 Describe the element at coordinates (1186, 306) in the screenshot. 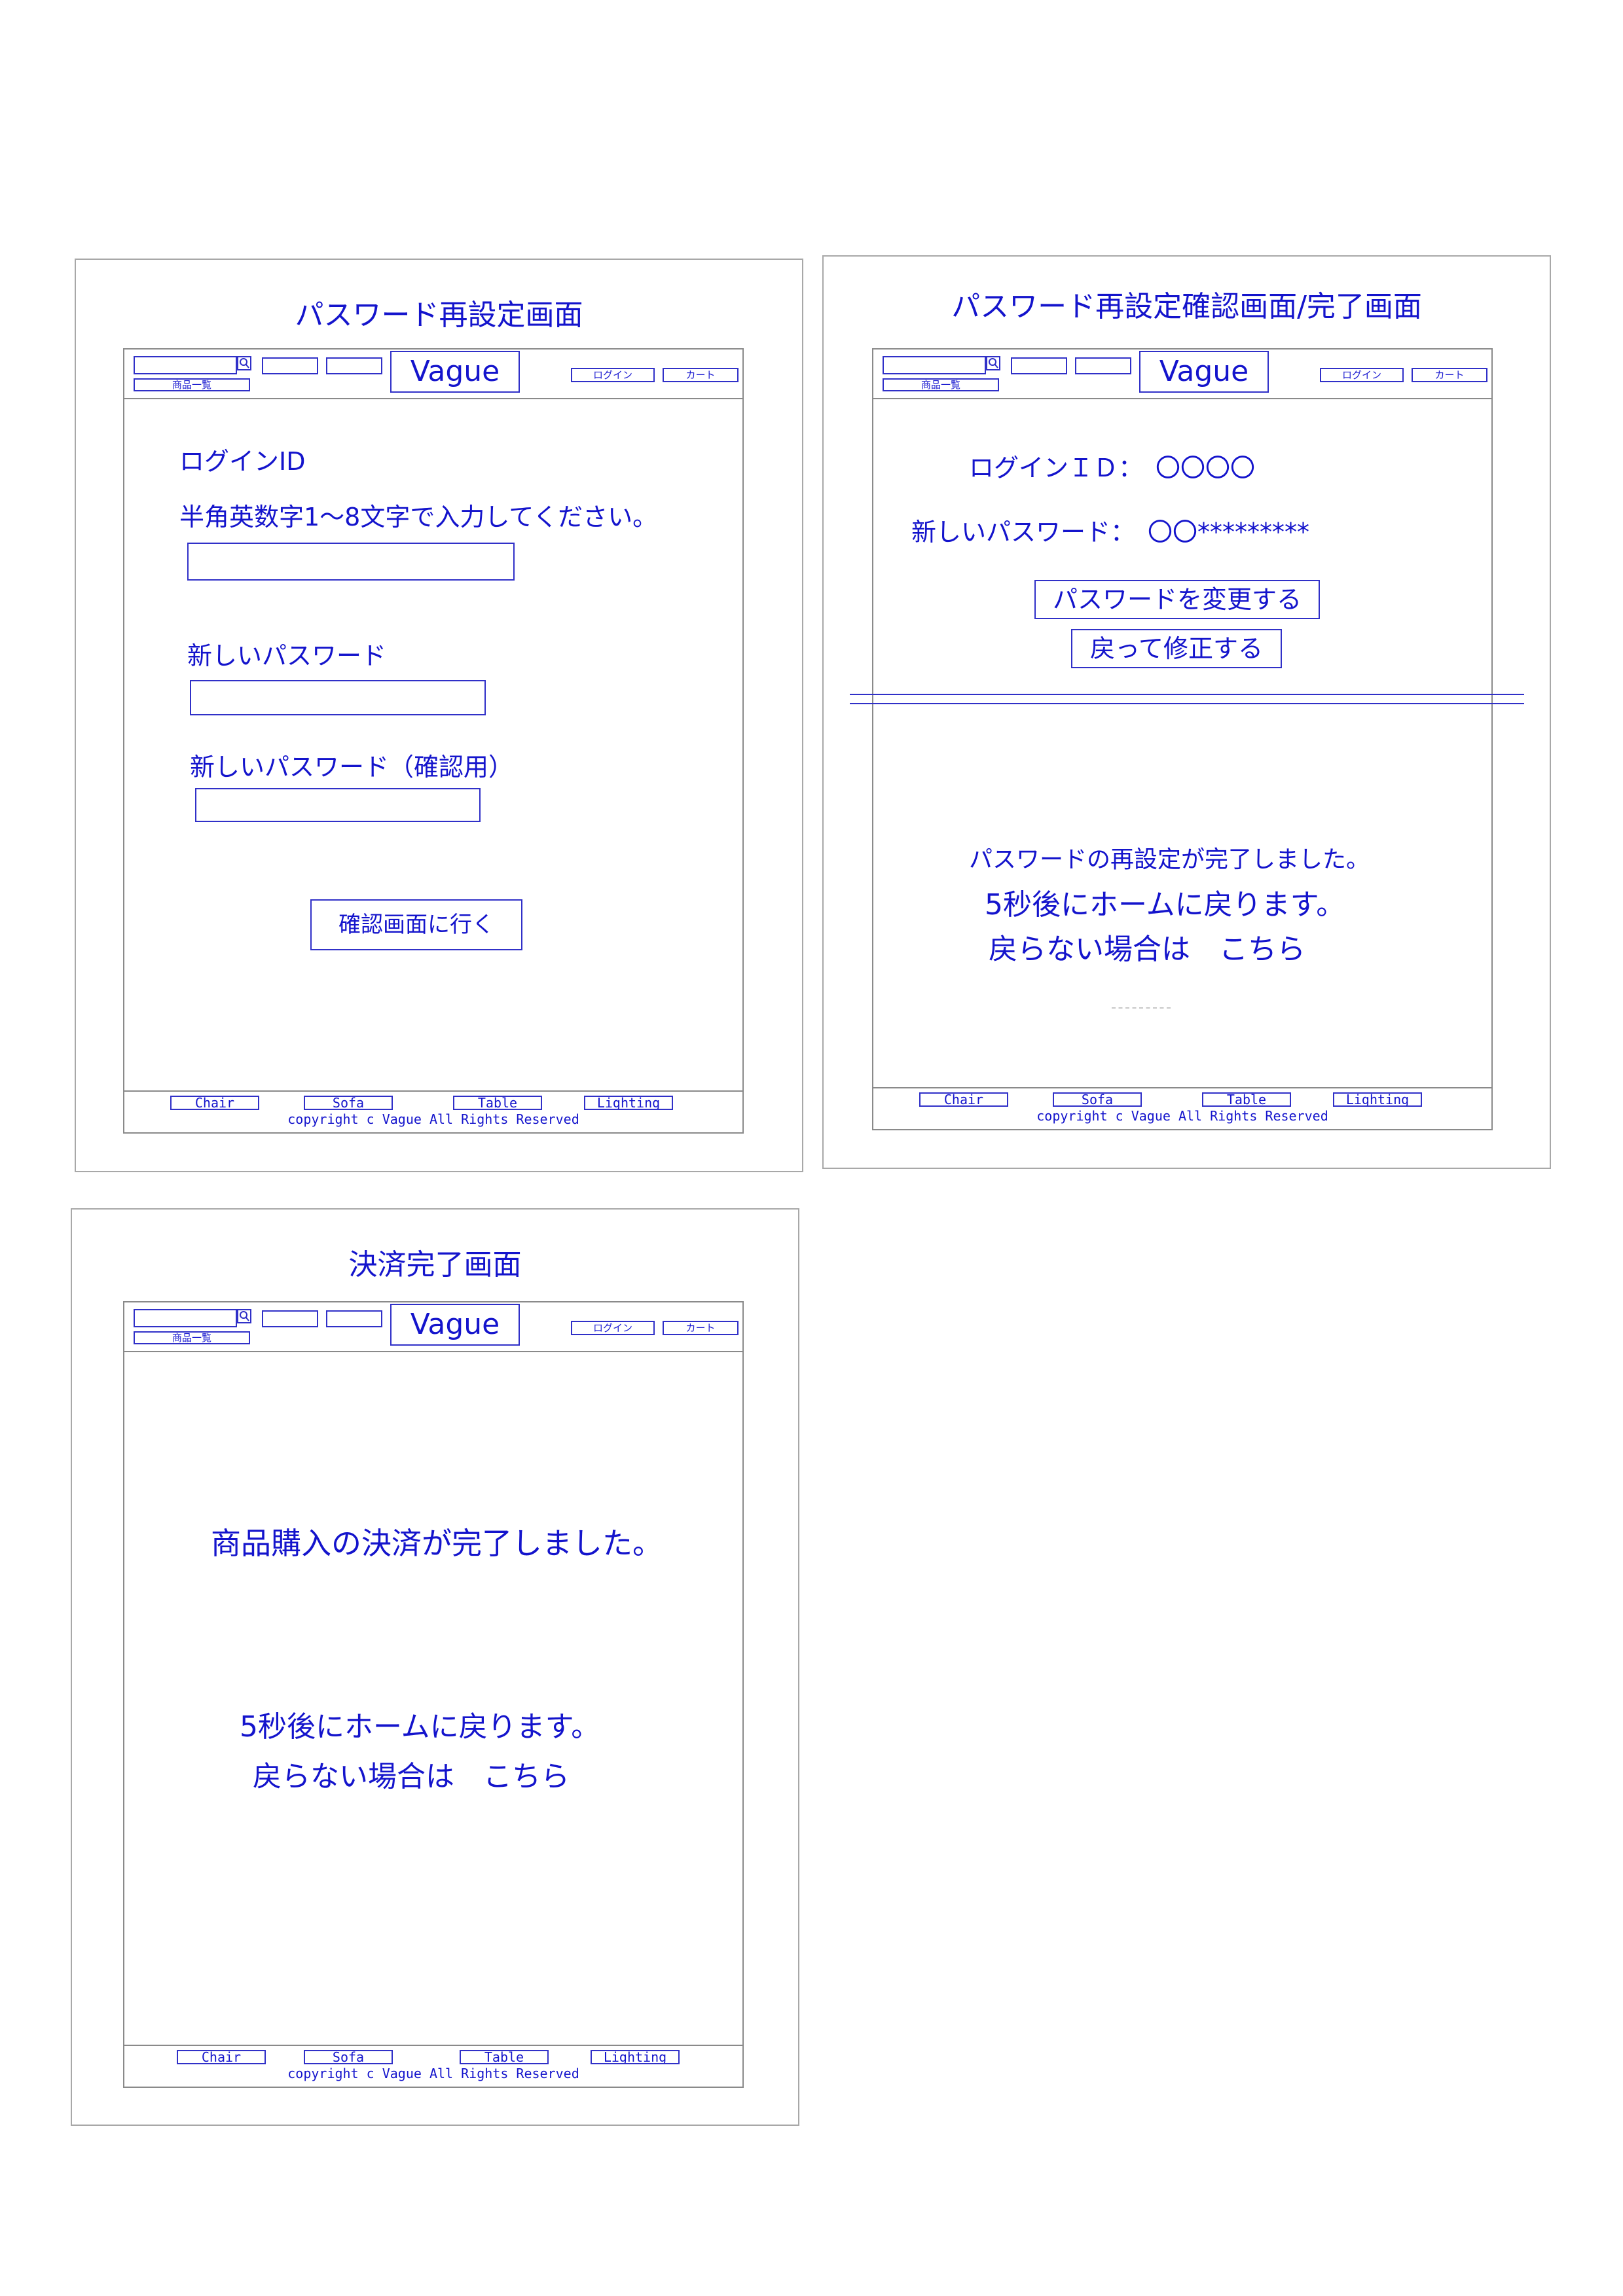

I see `panel-title: パスワード再設定確認画面/完了画面` at that location.